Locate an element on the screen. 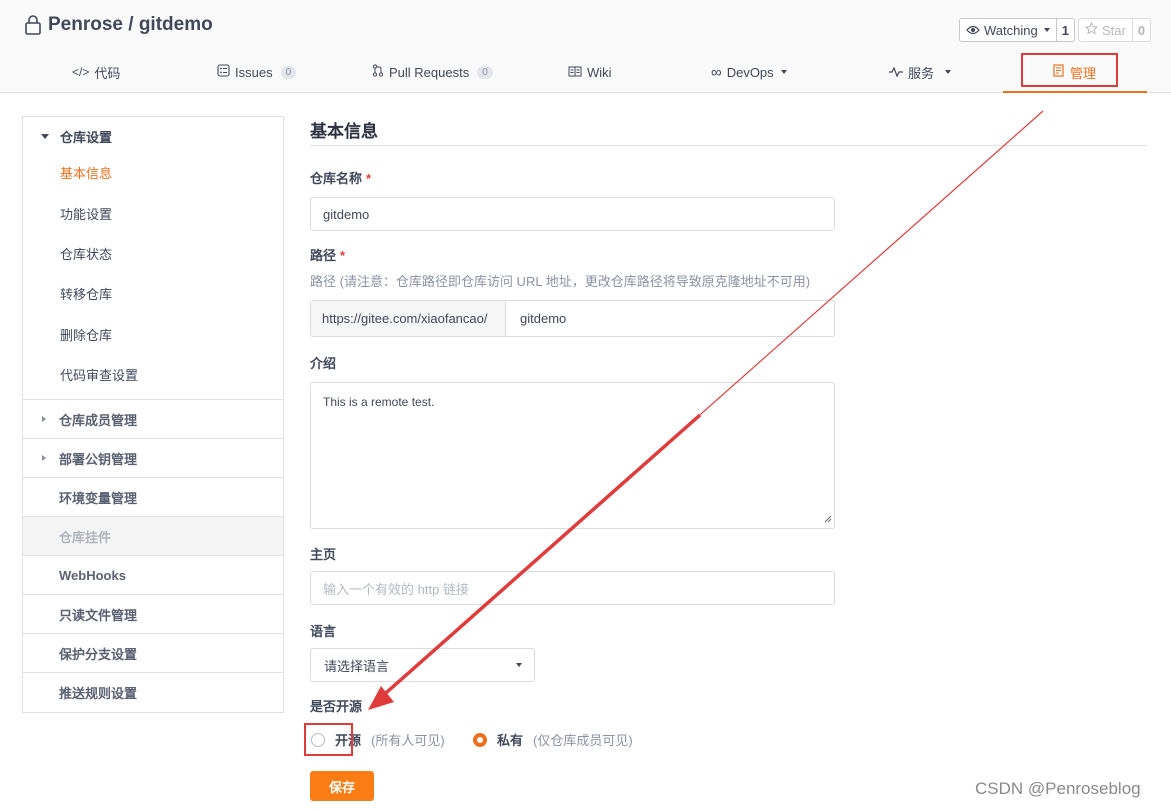 The height and width of the screenshot is (811, 1171). language-select-value: 请选择语言 is located at coordinates (357, 666).